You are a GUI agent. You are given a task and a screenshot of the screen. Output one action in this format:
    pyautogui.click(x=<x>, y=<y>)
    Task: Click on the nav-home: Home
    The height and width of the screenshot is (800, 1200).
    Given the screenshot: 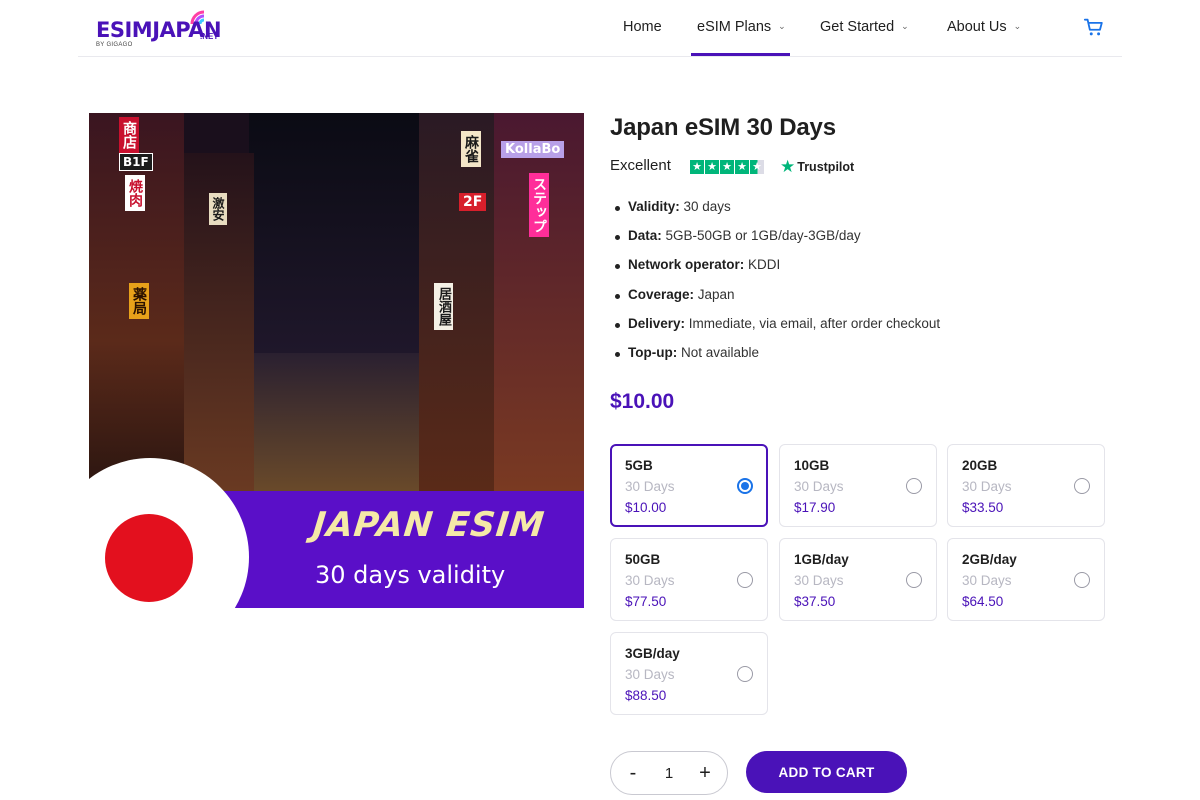 What is the action you would take?
    pyautogui.click(x=642, y=27)
    